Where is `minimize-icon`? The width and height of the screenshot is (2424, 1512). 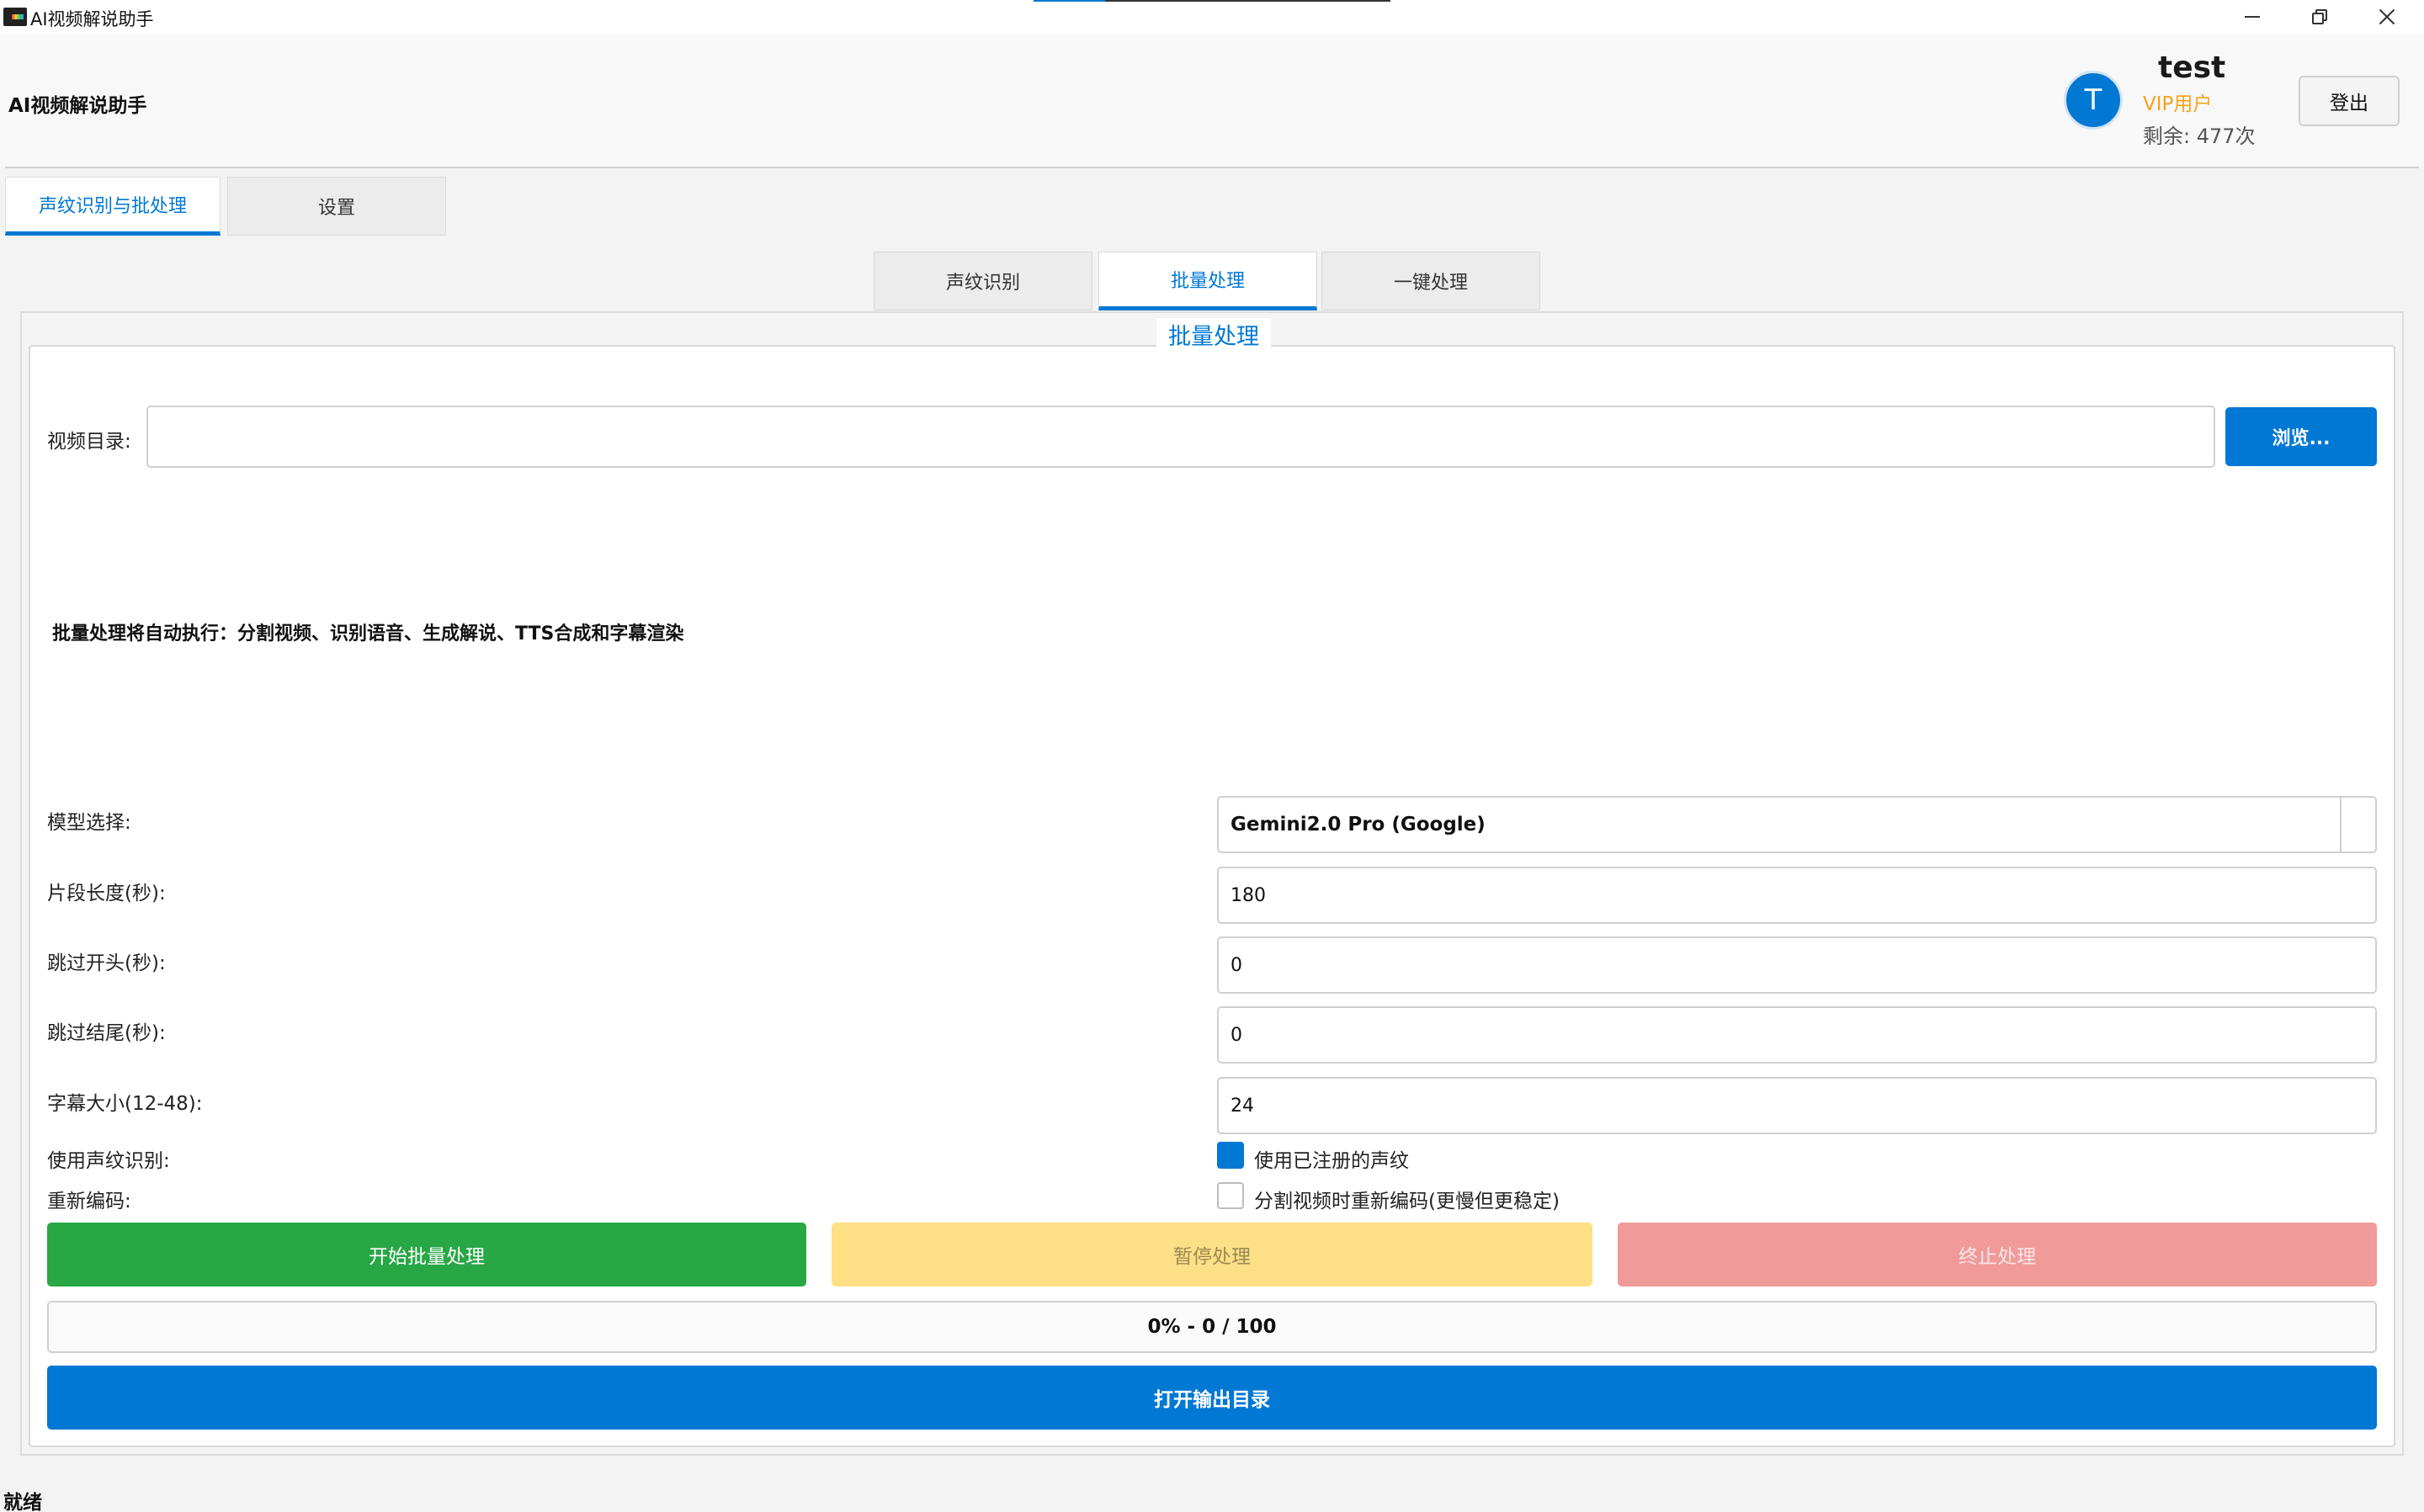 minimize-icon is located at coordinates (2252, 17).